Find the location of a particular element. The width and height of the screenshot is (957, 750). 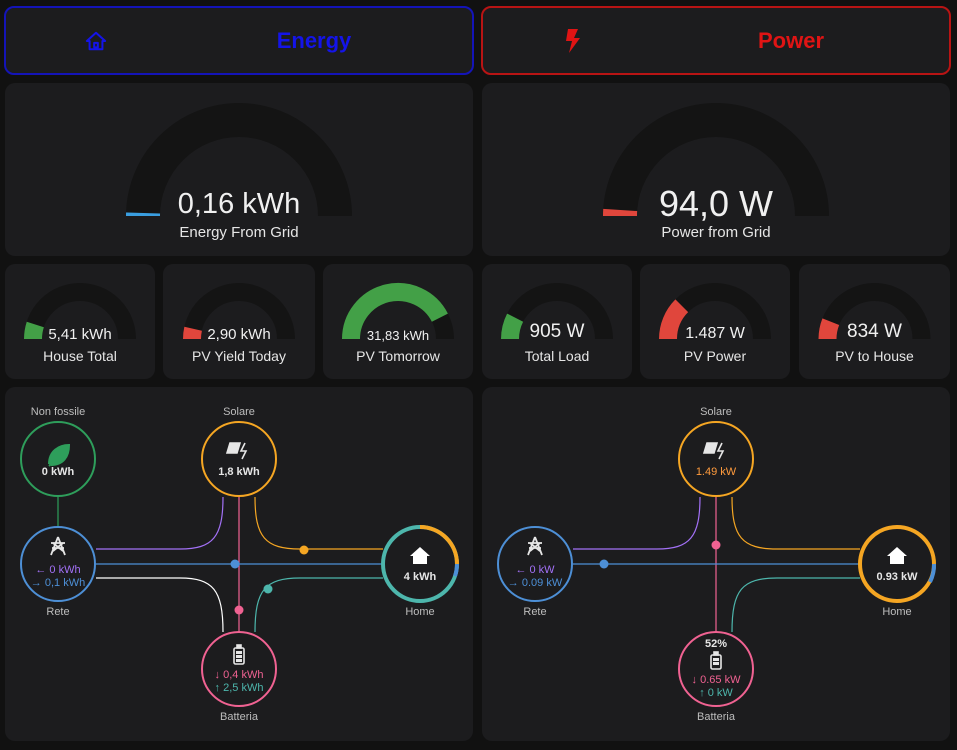

battery-out-value: ↑ 0 kW is located at coordinates (716, 693).